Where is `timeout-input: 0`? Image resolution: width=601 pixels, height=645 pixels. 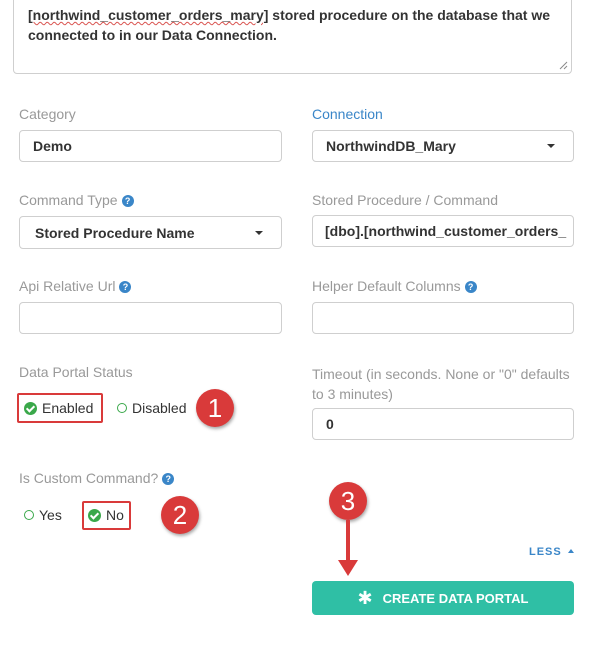
timeout-input: 0 is located at coordinates (443, 424).